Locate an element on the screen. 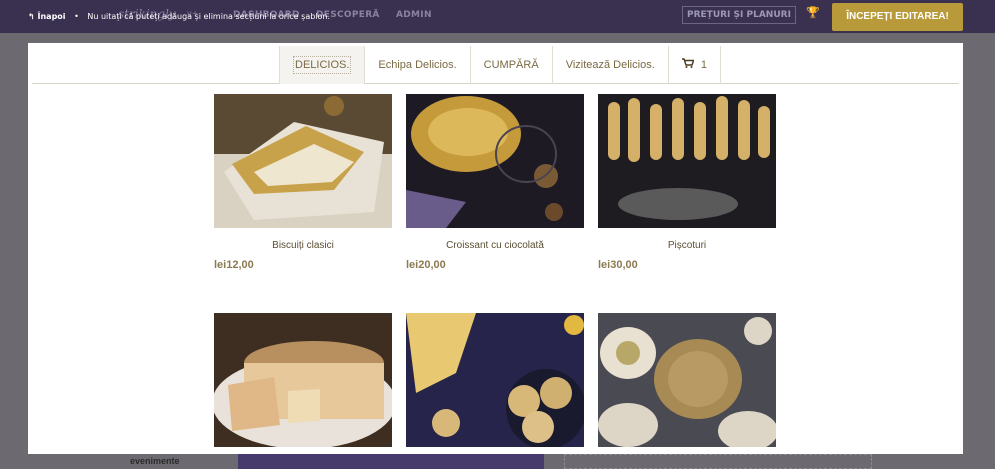  menu-item-delicios: DELICIOS. is located at coordinates (322, 65).